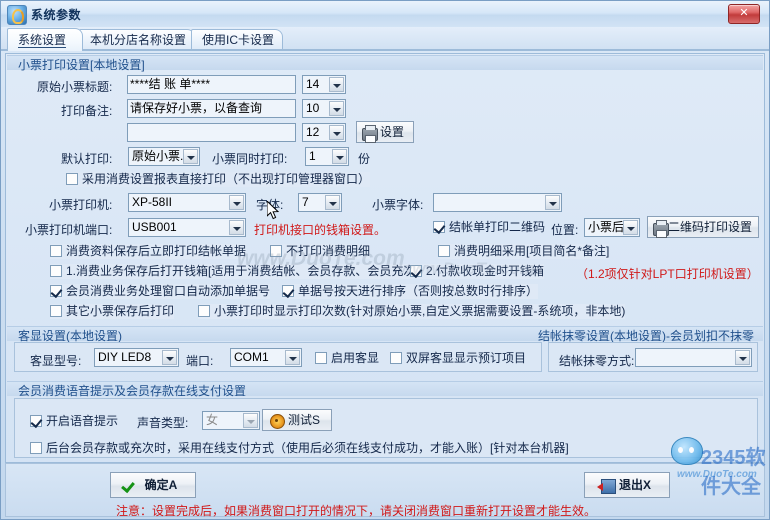 Image resolution: width=770 pixels, height=520 pixels. Describe the element at coordinates (81, 205) in the screenshot. I see `label-receipt-printer: 小票打印机:` at that location.